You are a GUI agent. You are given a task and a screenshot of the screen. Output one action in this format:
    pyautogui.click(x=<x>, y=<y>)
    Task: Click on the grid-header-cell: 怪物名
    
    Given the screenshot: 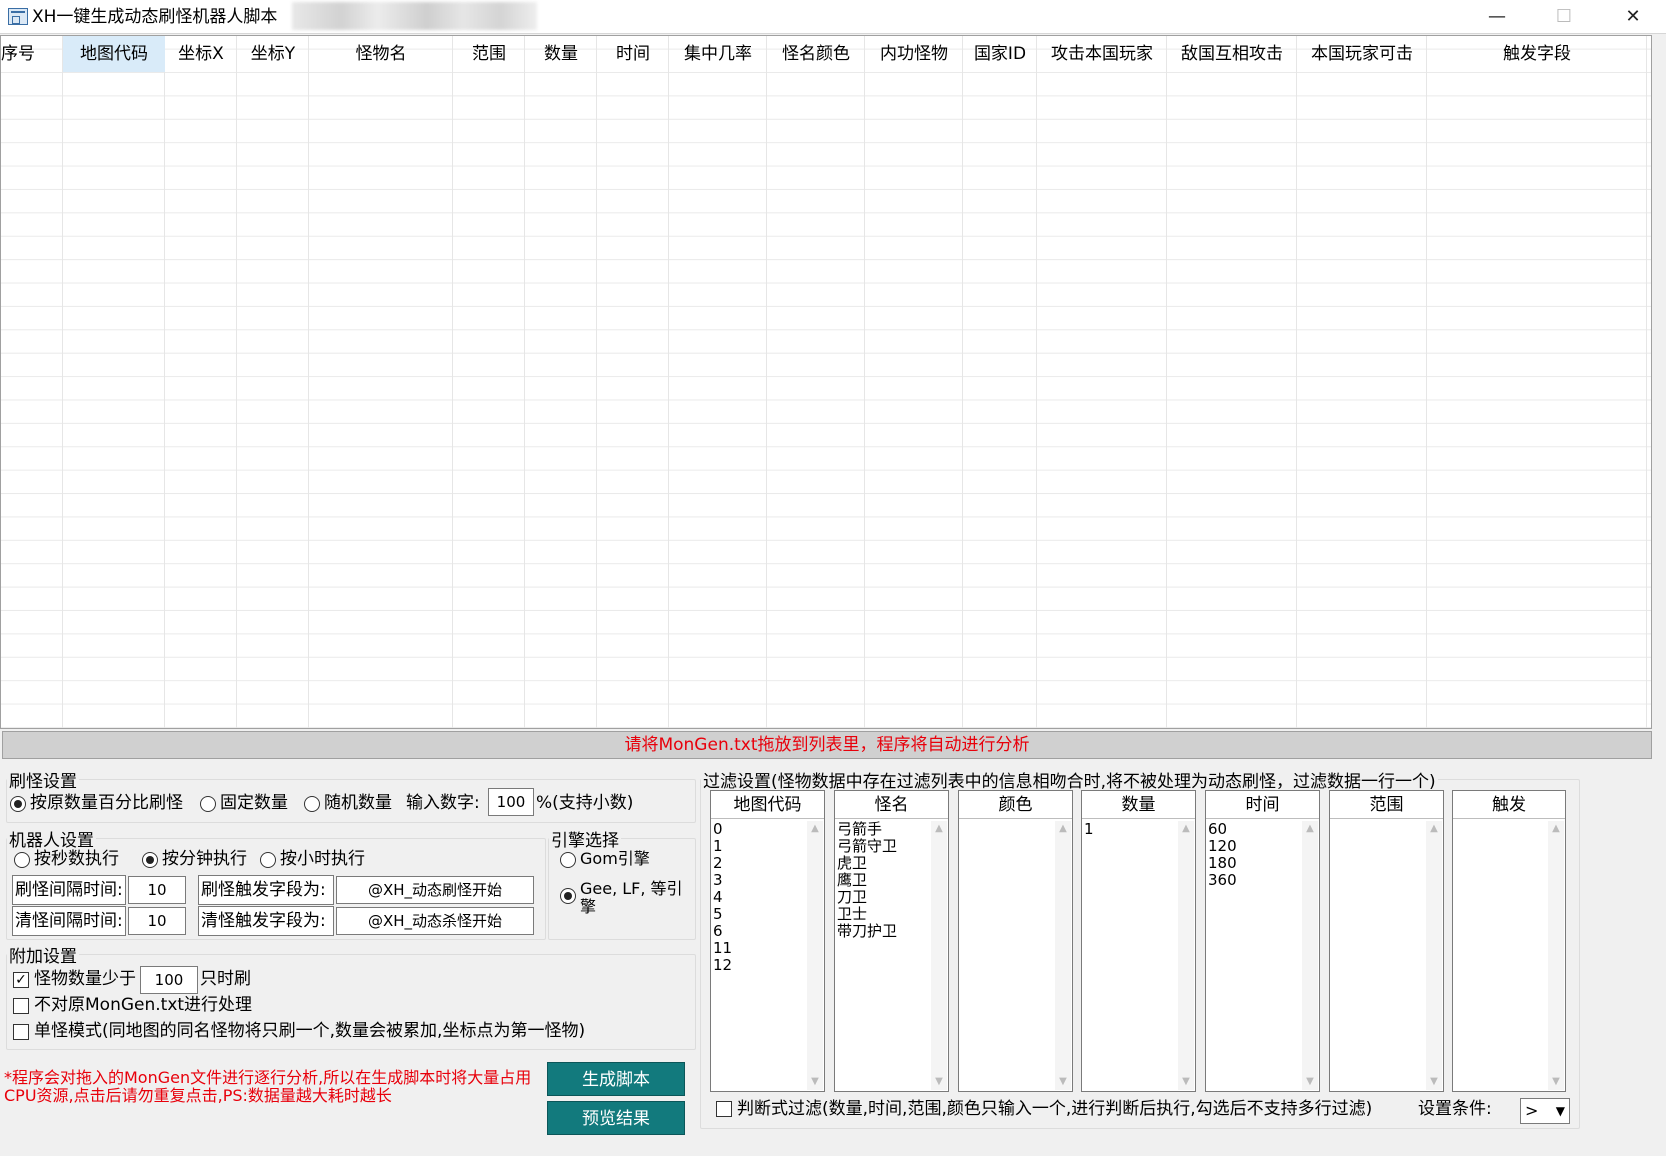 What is the action you would take?
    pyautogui.click(x=381, y=54)
    